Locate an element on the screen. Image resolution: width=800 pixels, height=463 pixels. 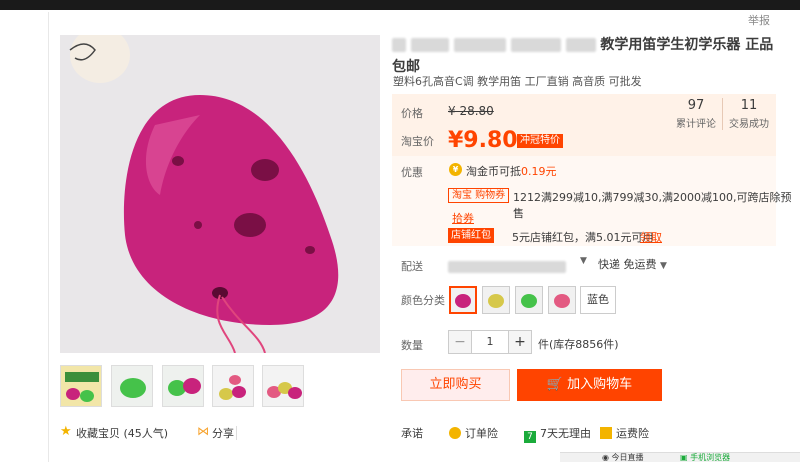
mobile-label: 手机浏览器 is located at coordinates (710, 457).